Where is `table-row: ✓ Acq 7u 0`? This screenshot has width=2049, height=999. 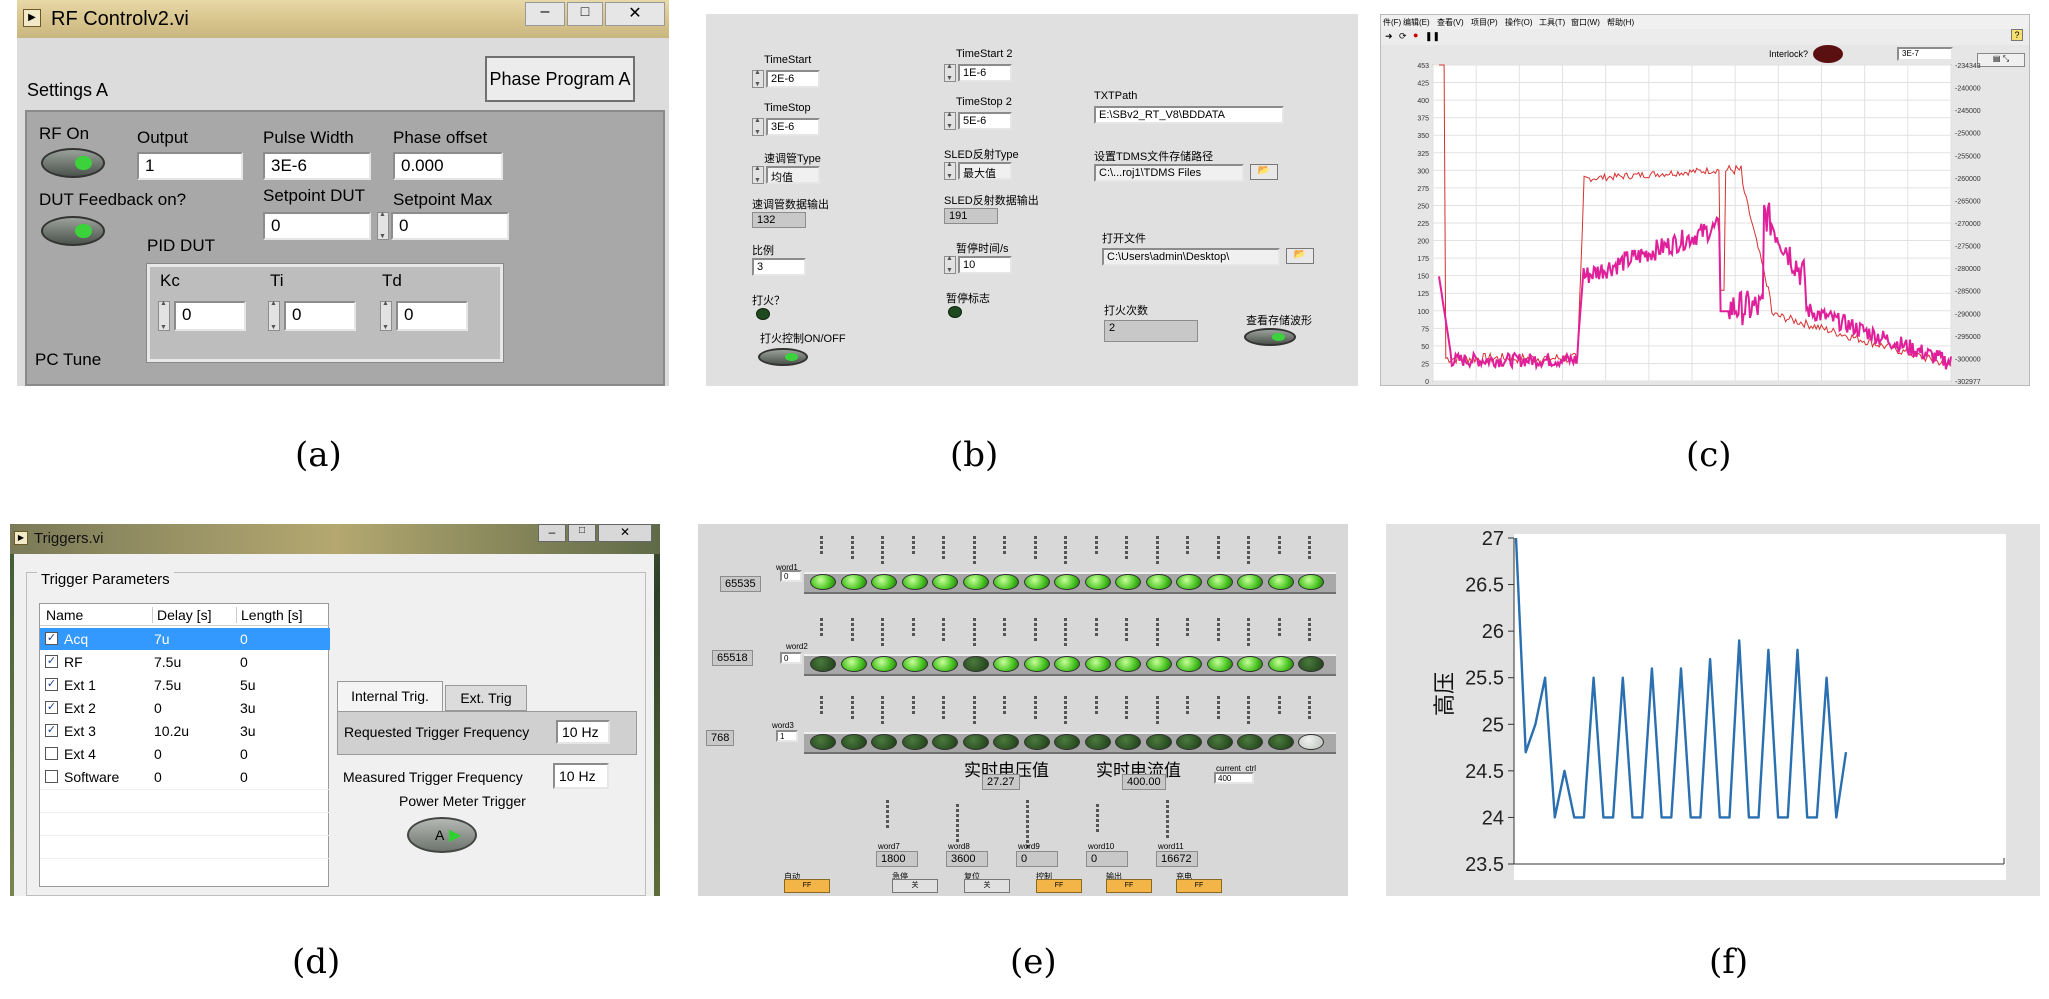
table-row: ✓ Acq 7u 0 is located at coordinates (185, 639).